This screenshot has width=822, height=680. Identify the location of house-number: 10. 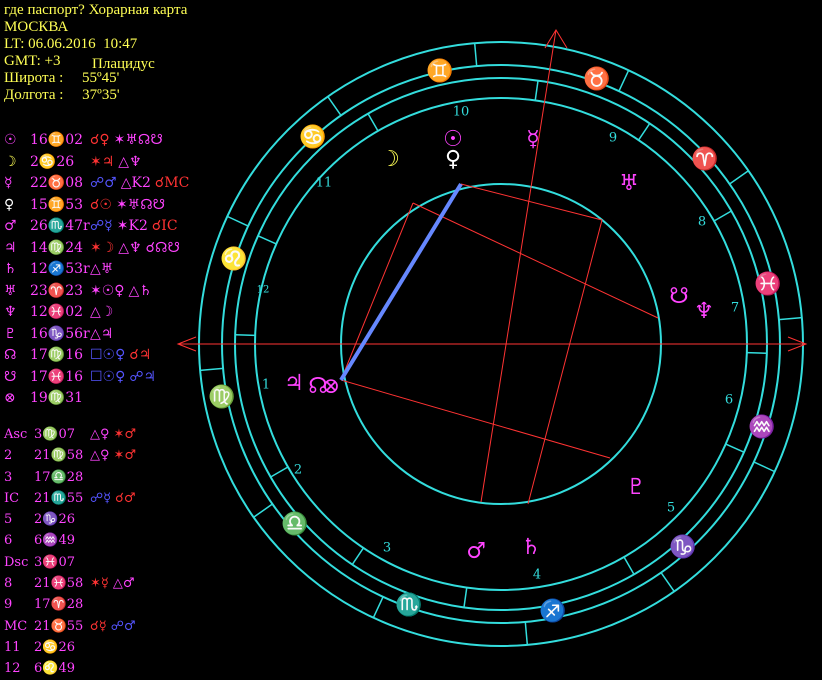
(461, 112).